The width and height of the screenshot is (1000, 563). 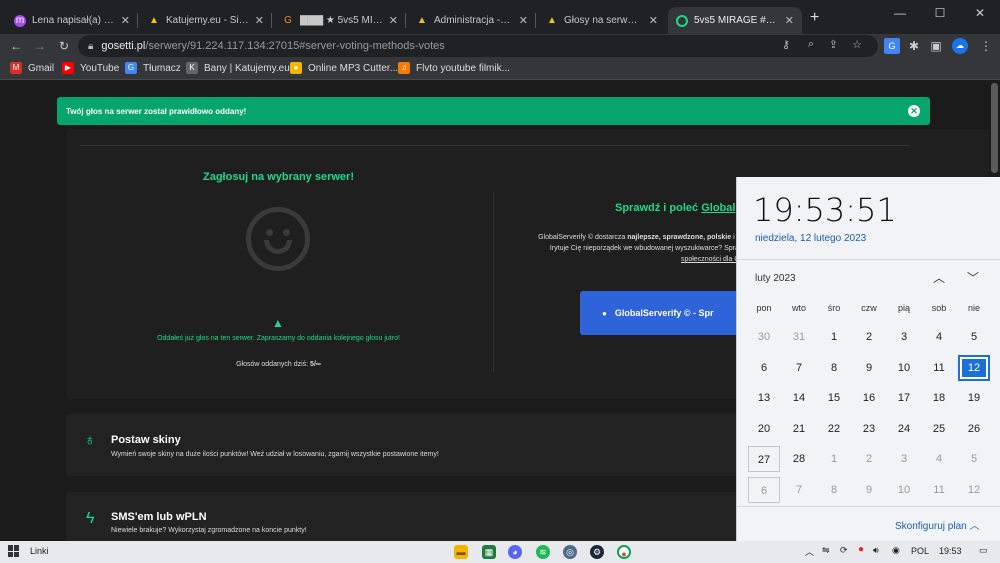 What do you see at coordinates (974, 490) in the screenshot?
I see `calendar-day: 12` at bounding box center [974, 490].